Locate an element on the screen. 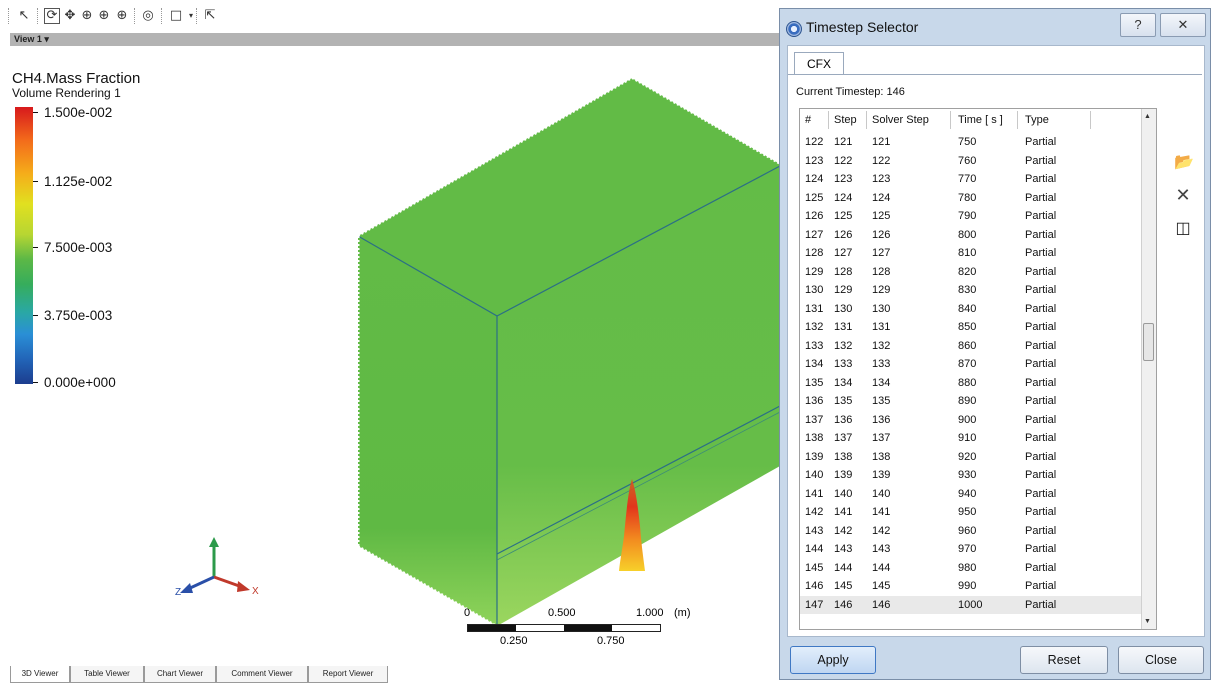  table-cell: 129 is located at coordinates (881, 290).